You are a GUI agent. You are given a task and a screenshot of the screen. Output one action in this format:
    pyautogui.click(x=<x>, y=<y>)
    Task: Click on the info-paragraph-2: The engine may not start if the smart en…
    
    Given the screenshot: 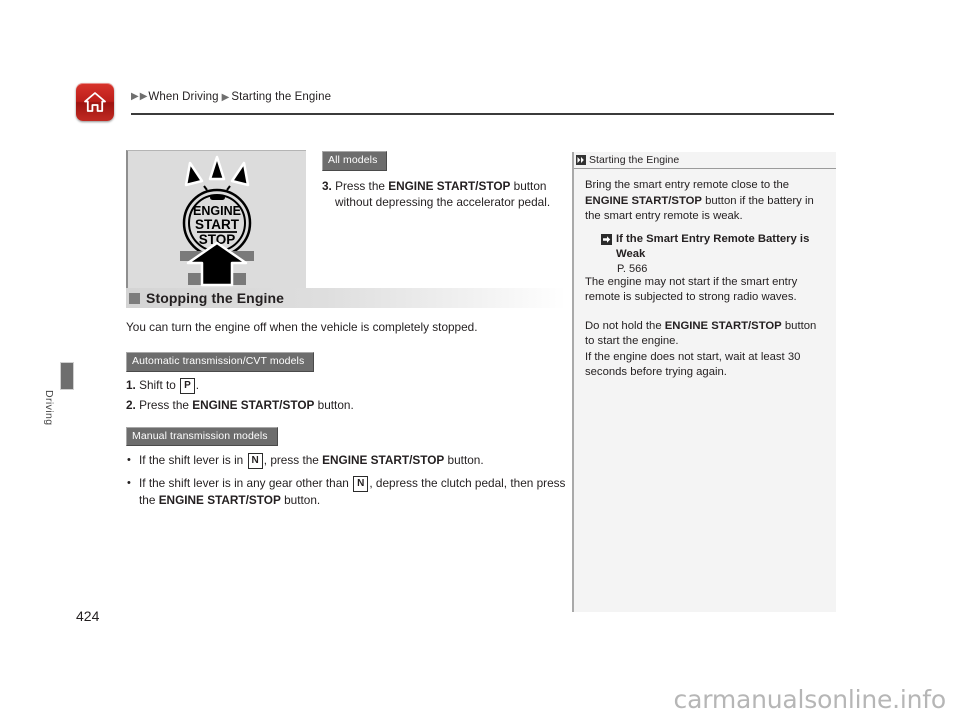 What is the action you would take?
    pyautogui.click(x=691, y=289)
    